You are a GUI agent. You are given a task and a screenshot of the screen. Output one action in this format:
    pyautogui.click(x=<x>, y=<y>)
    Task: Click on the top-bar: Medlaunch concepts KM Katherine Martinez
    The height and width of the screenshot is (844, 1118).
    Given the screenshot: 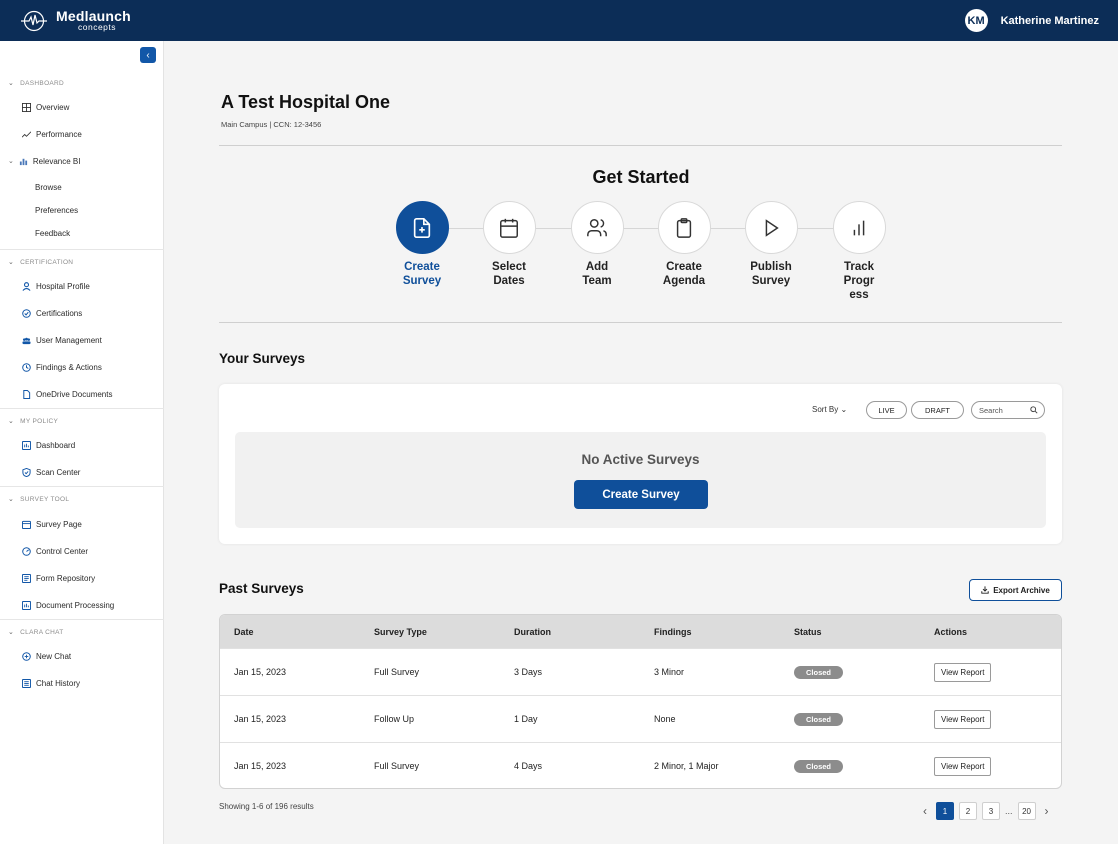 What is the action you would take?
    pyautogui.click(x=559, y=20)
    